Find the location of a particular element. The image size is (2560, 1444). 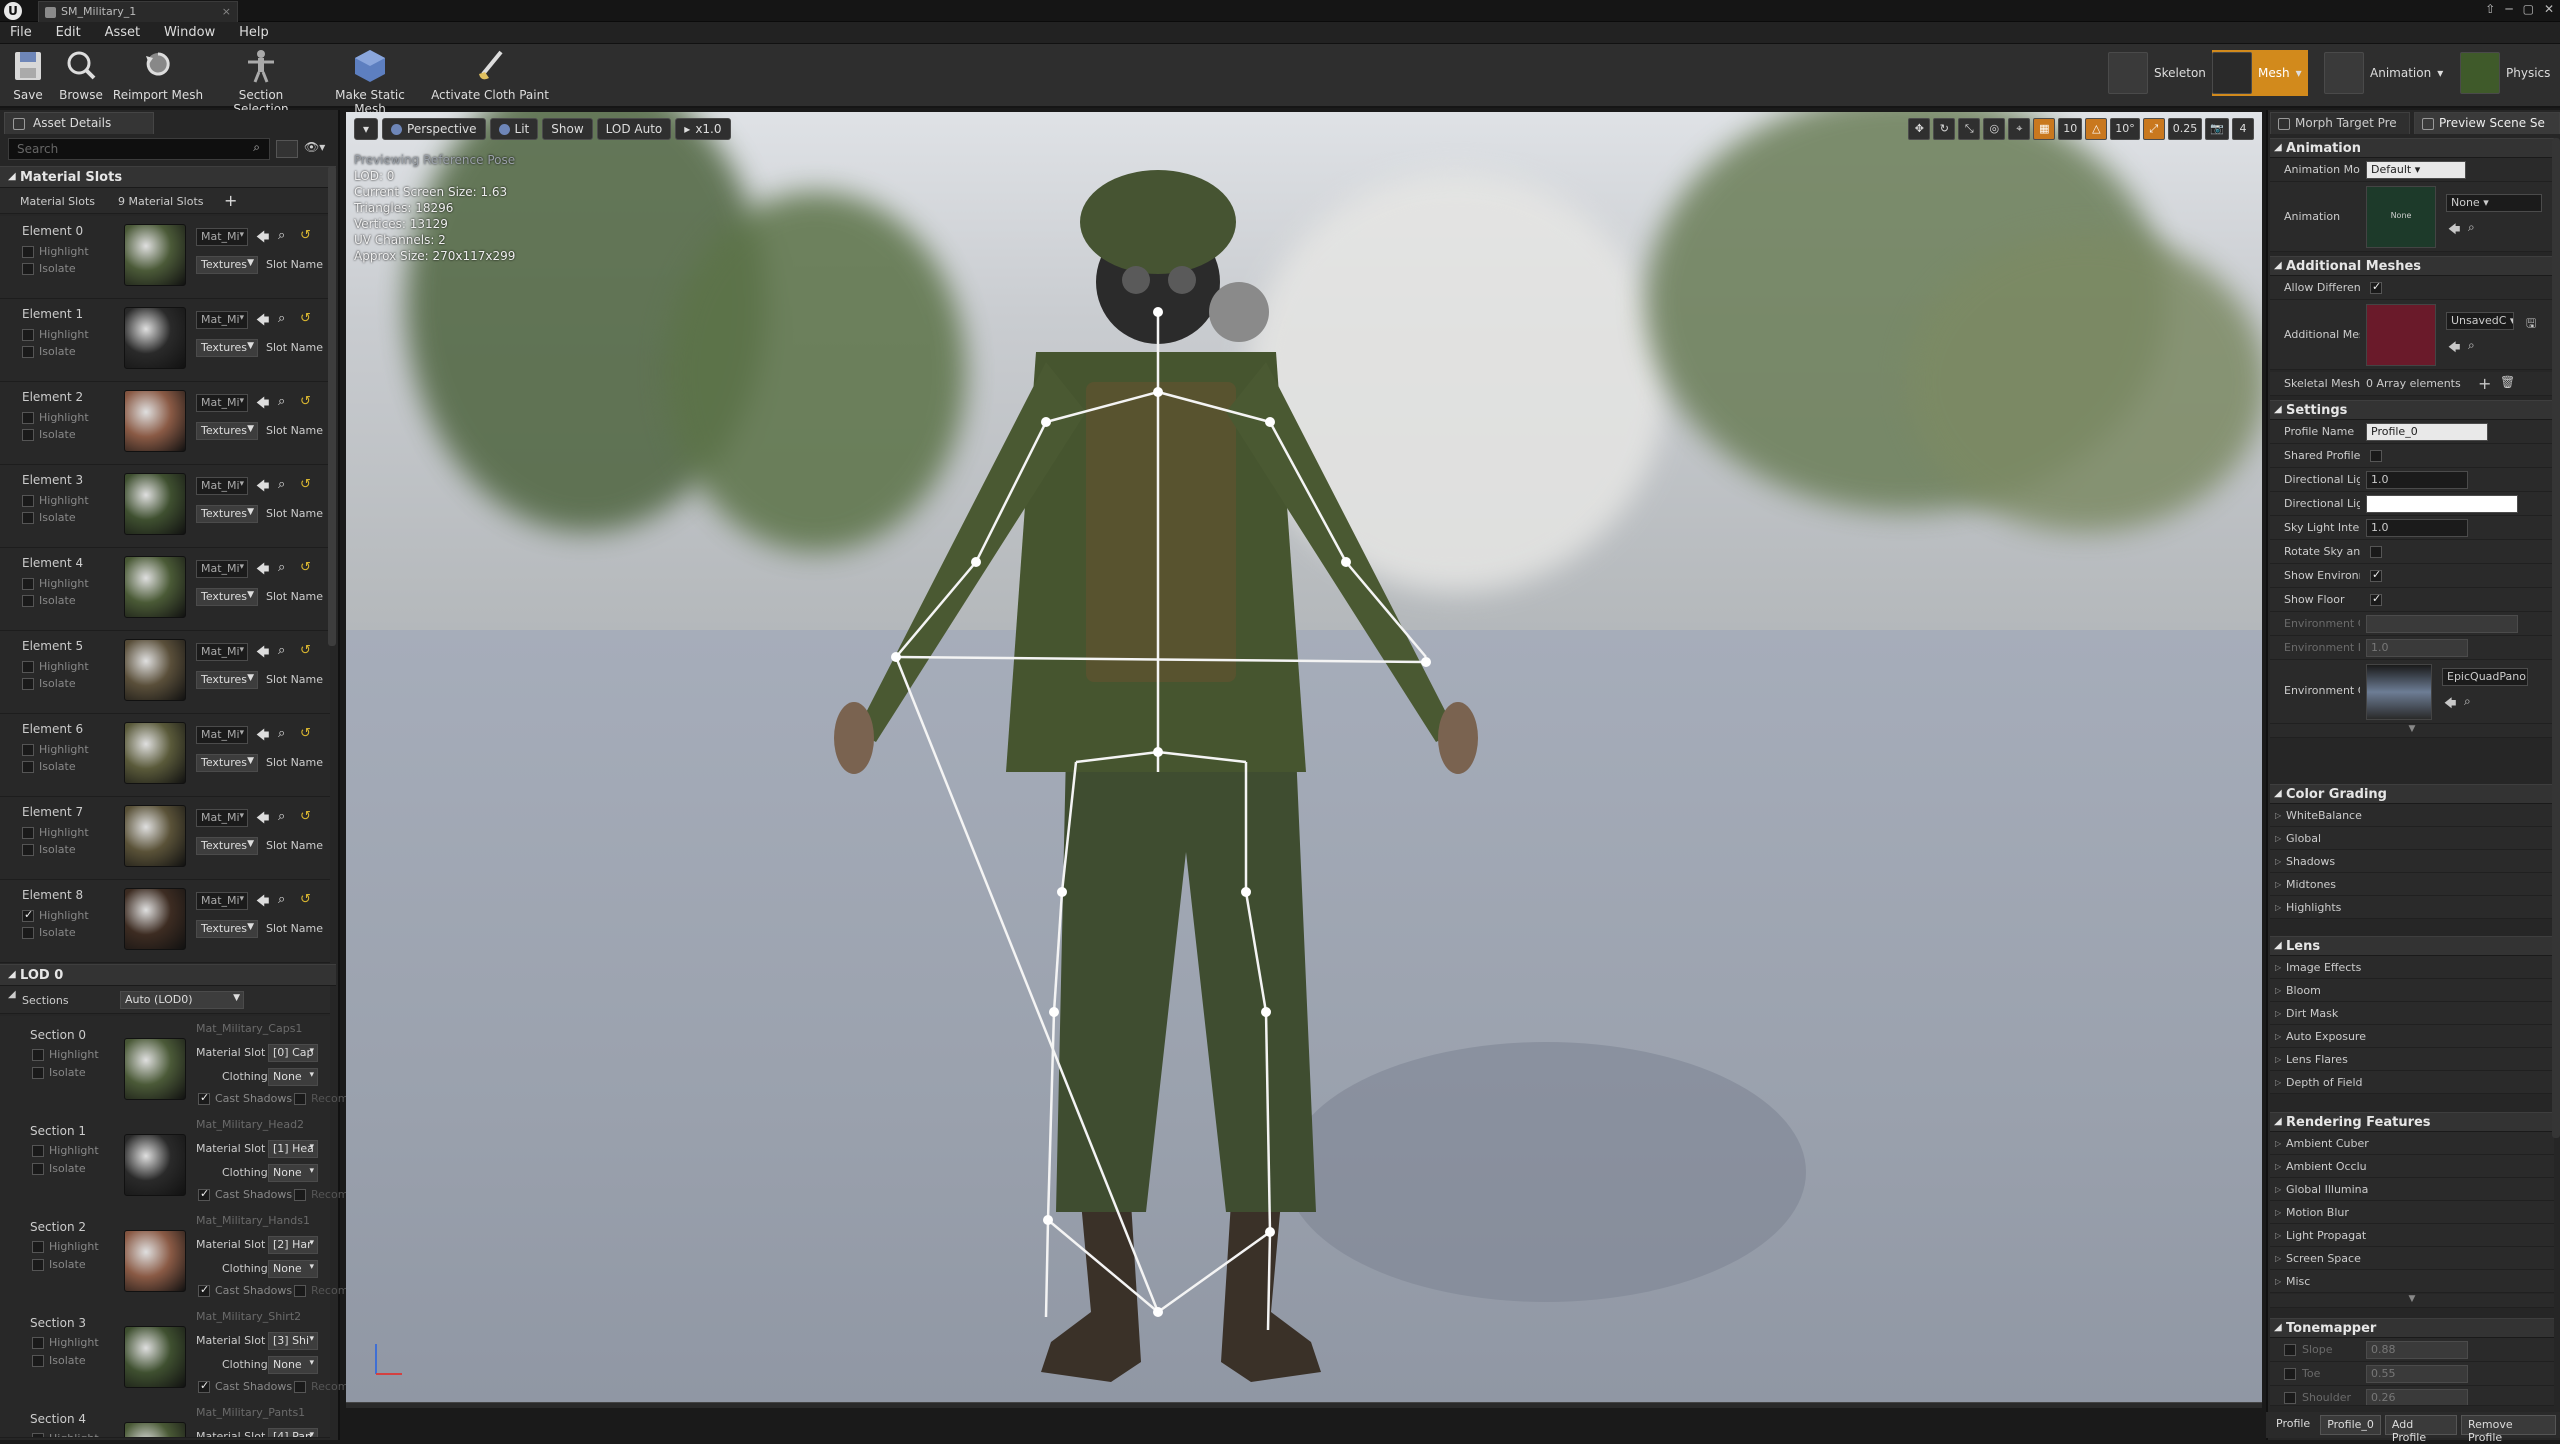

animation-asset-dropdown: None ▾ is located at coordinates (2494, 203).